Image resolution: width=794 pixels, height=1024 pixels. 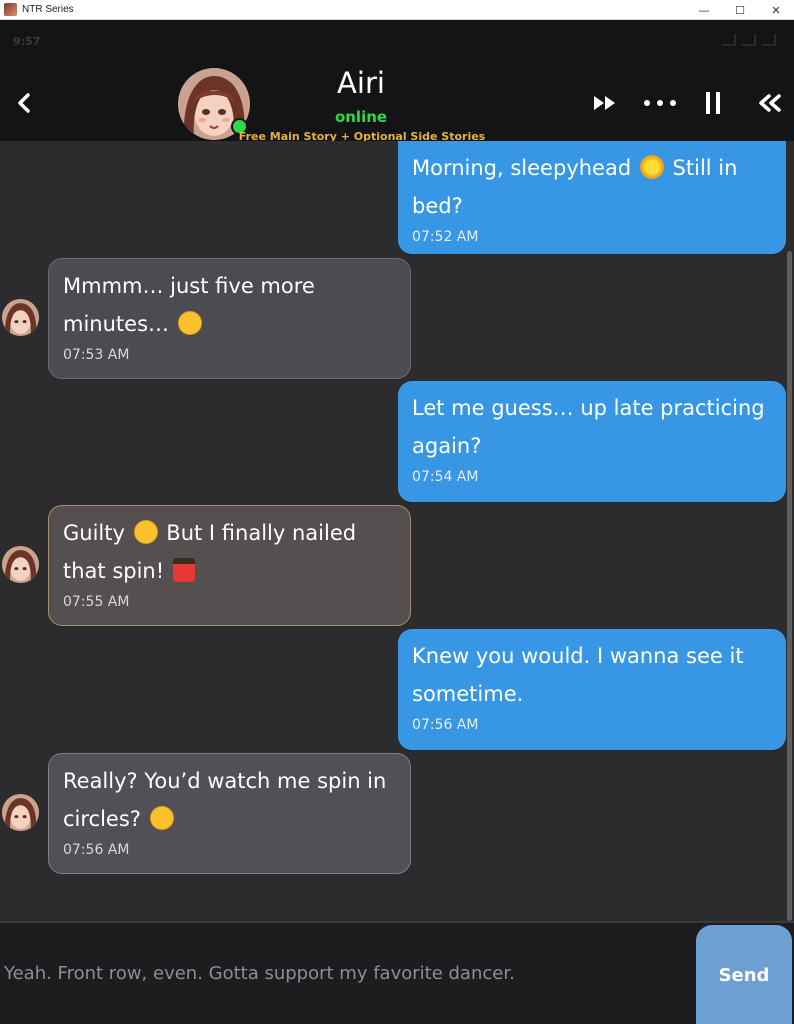 What do you see at coordinates (189, 323) in the screenshot?
I see `sleepy-face-emoji` at bounding box center [189, 323].